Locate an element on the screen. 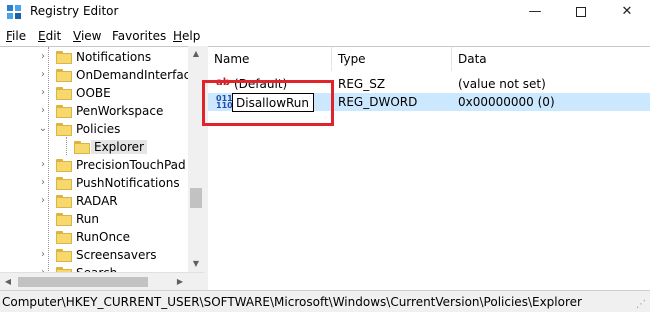 Image resolution: width=650 pixels, height=312 pixels. tree-item-label: Policies is located at coordinates (98, 129).